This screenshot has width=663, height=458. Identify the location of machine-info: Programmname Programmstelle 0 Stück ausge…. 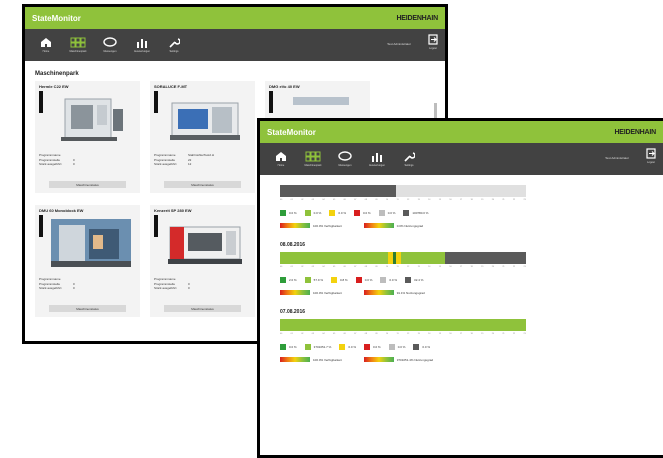
(87, 159).